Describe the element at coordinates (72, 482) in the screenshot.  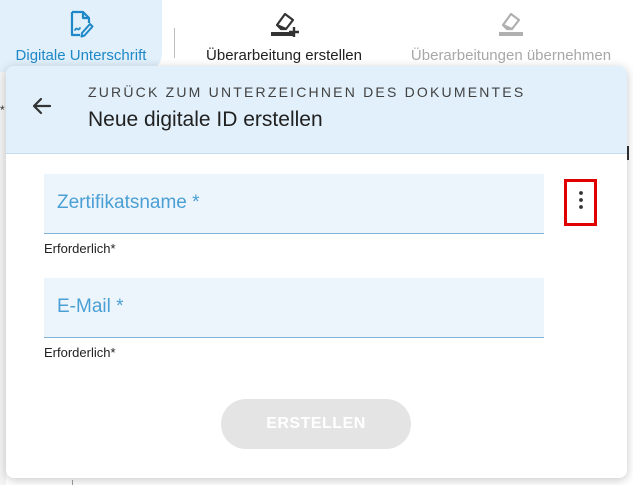
I see `background-divider` at that location.